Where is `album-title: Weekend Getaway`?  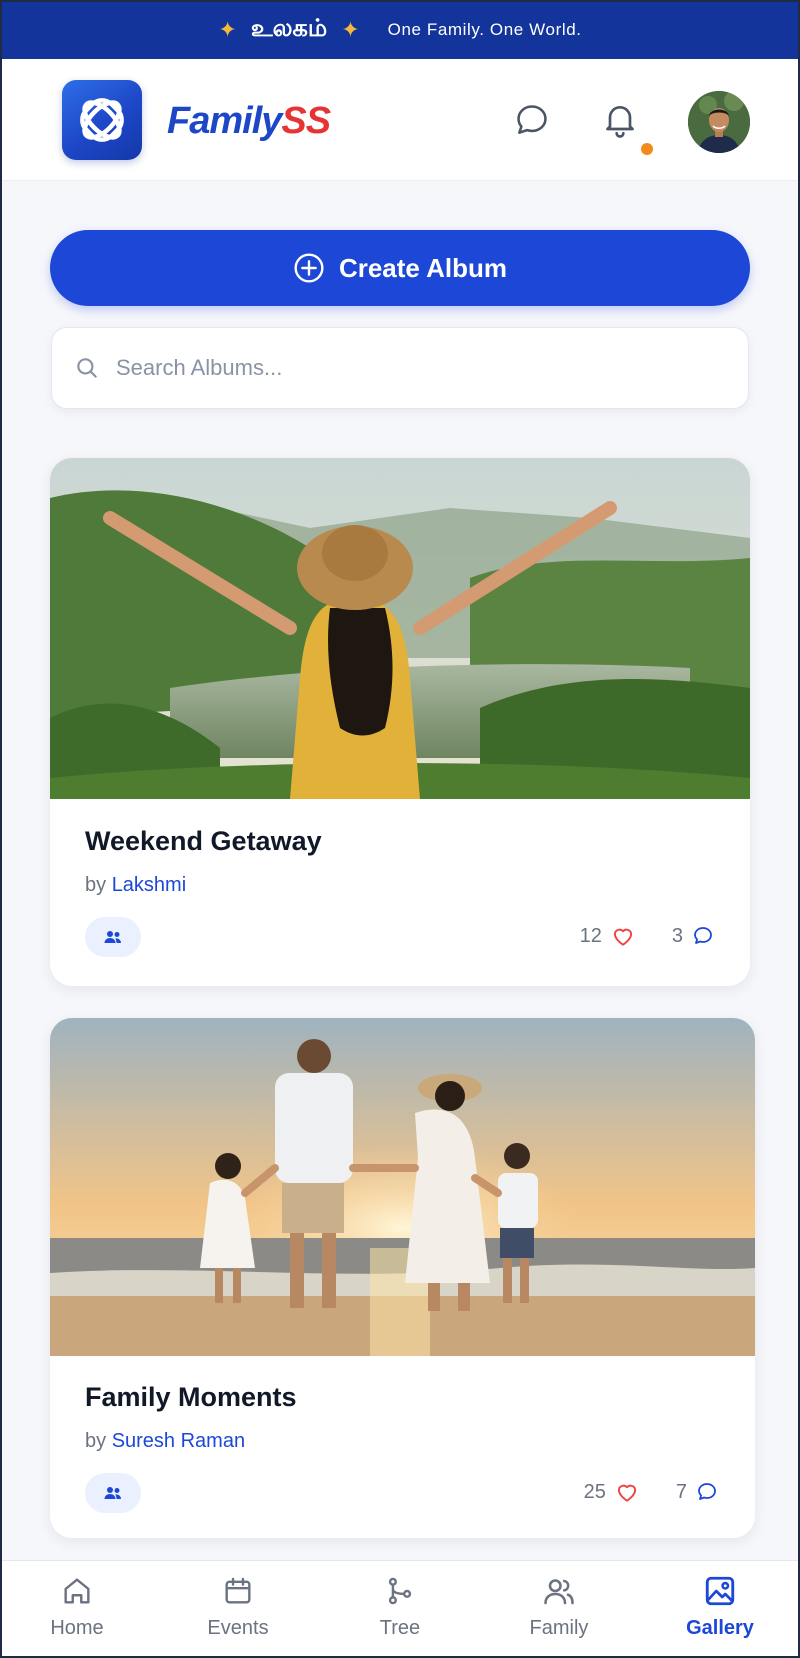
album-title: Weekend Getaway is located at coordinates (203, 841).